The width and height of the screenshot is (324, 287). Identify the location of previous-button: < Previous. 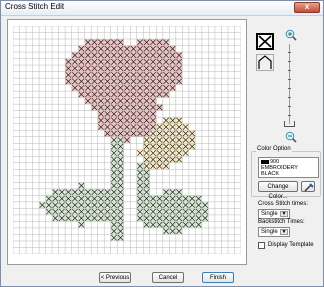
(115, 277).